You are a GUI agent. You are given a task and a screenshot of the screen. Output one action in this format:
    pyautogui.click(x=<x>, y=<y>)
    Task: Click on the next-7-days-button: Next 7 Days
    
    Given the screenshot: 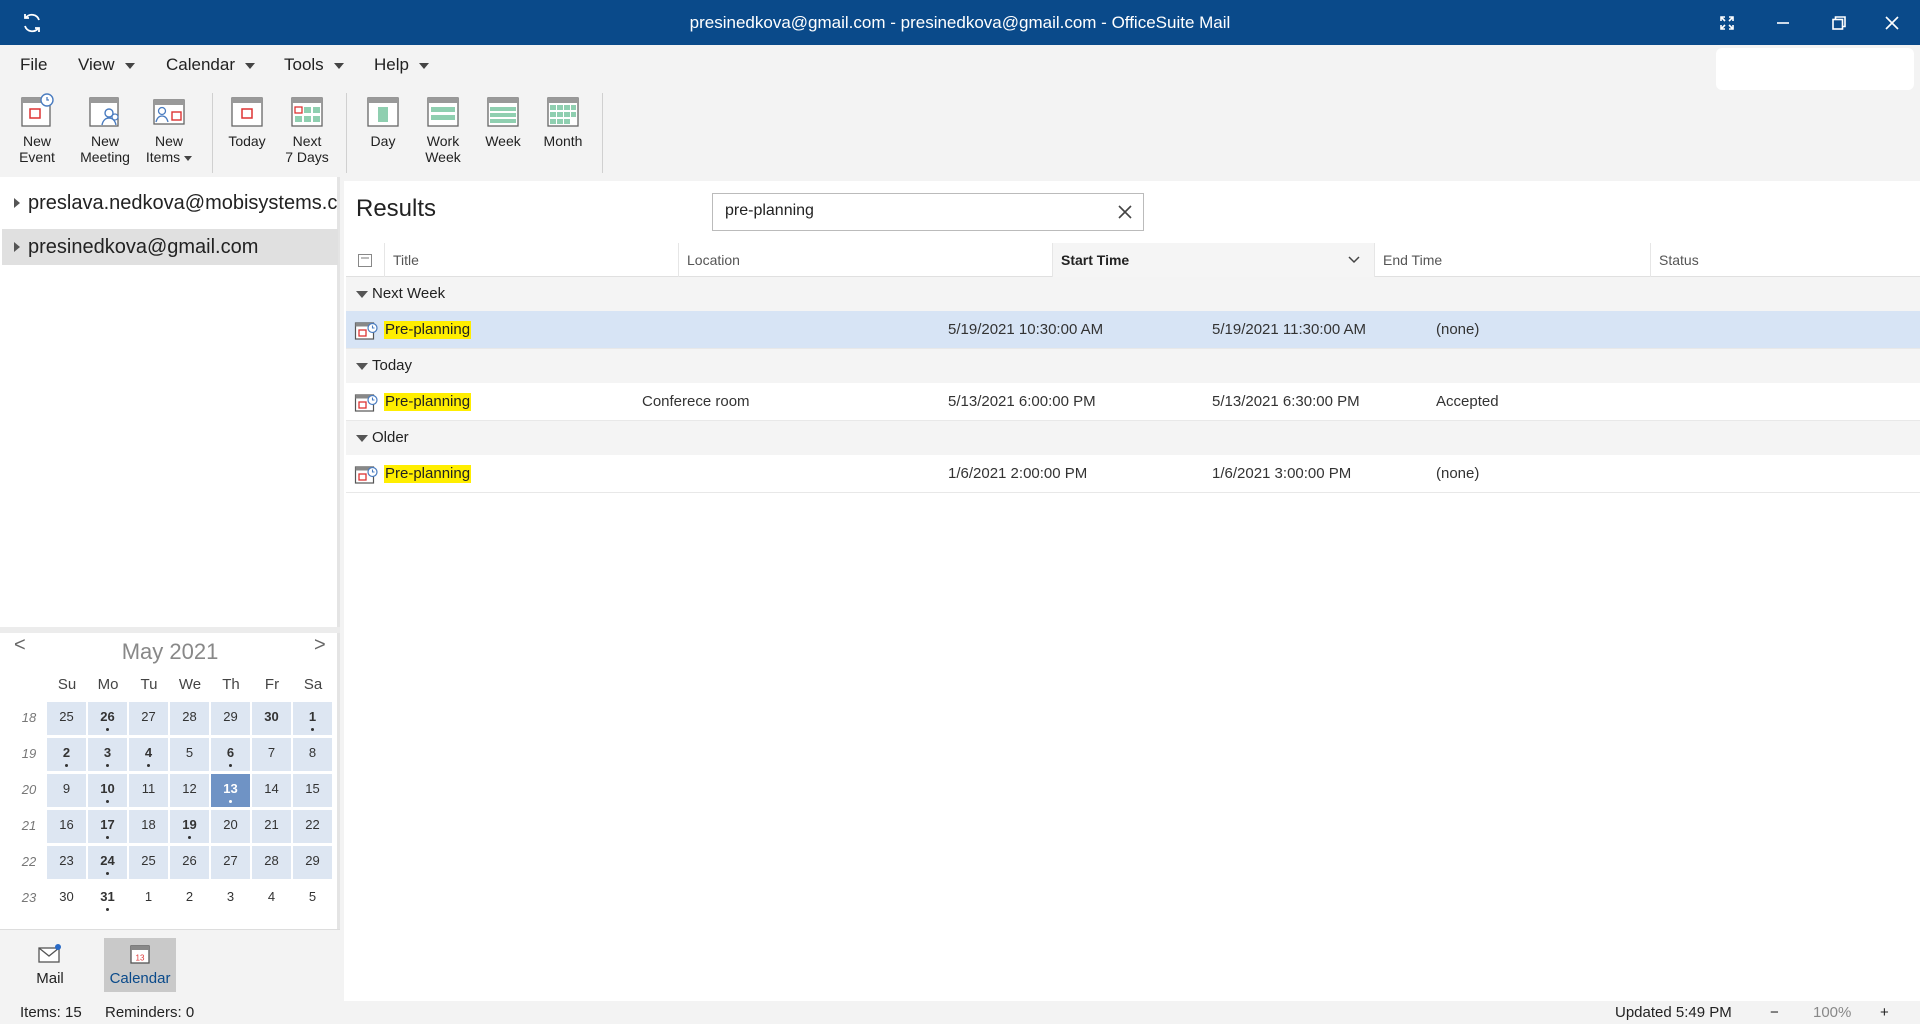 What is the action you would take?
    pyautogui.click(x=307, y=129)
    